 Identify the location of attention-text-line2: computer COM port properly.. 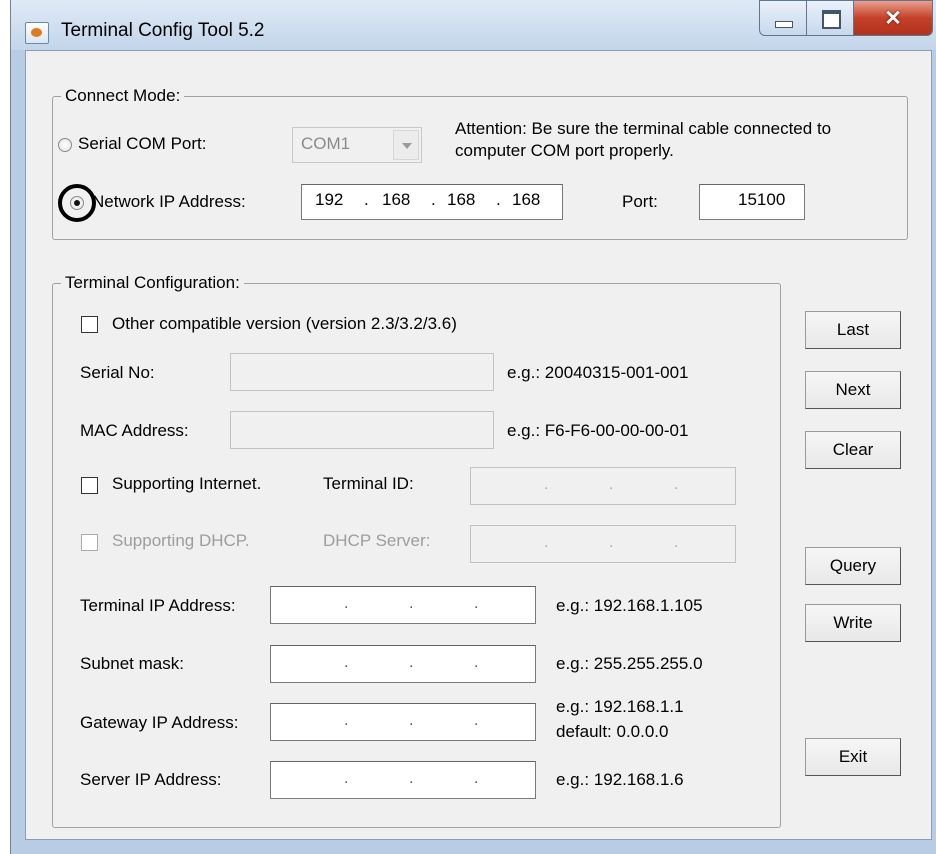
(564, 150).